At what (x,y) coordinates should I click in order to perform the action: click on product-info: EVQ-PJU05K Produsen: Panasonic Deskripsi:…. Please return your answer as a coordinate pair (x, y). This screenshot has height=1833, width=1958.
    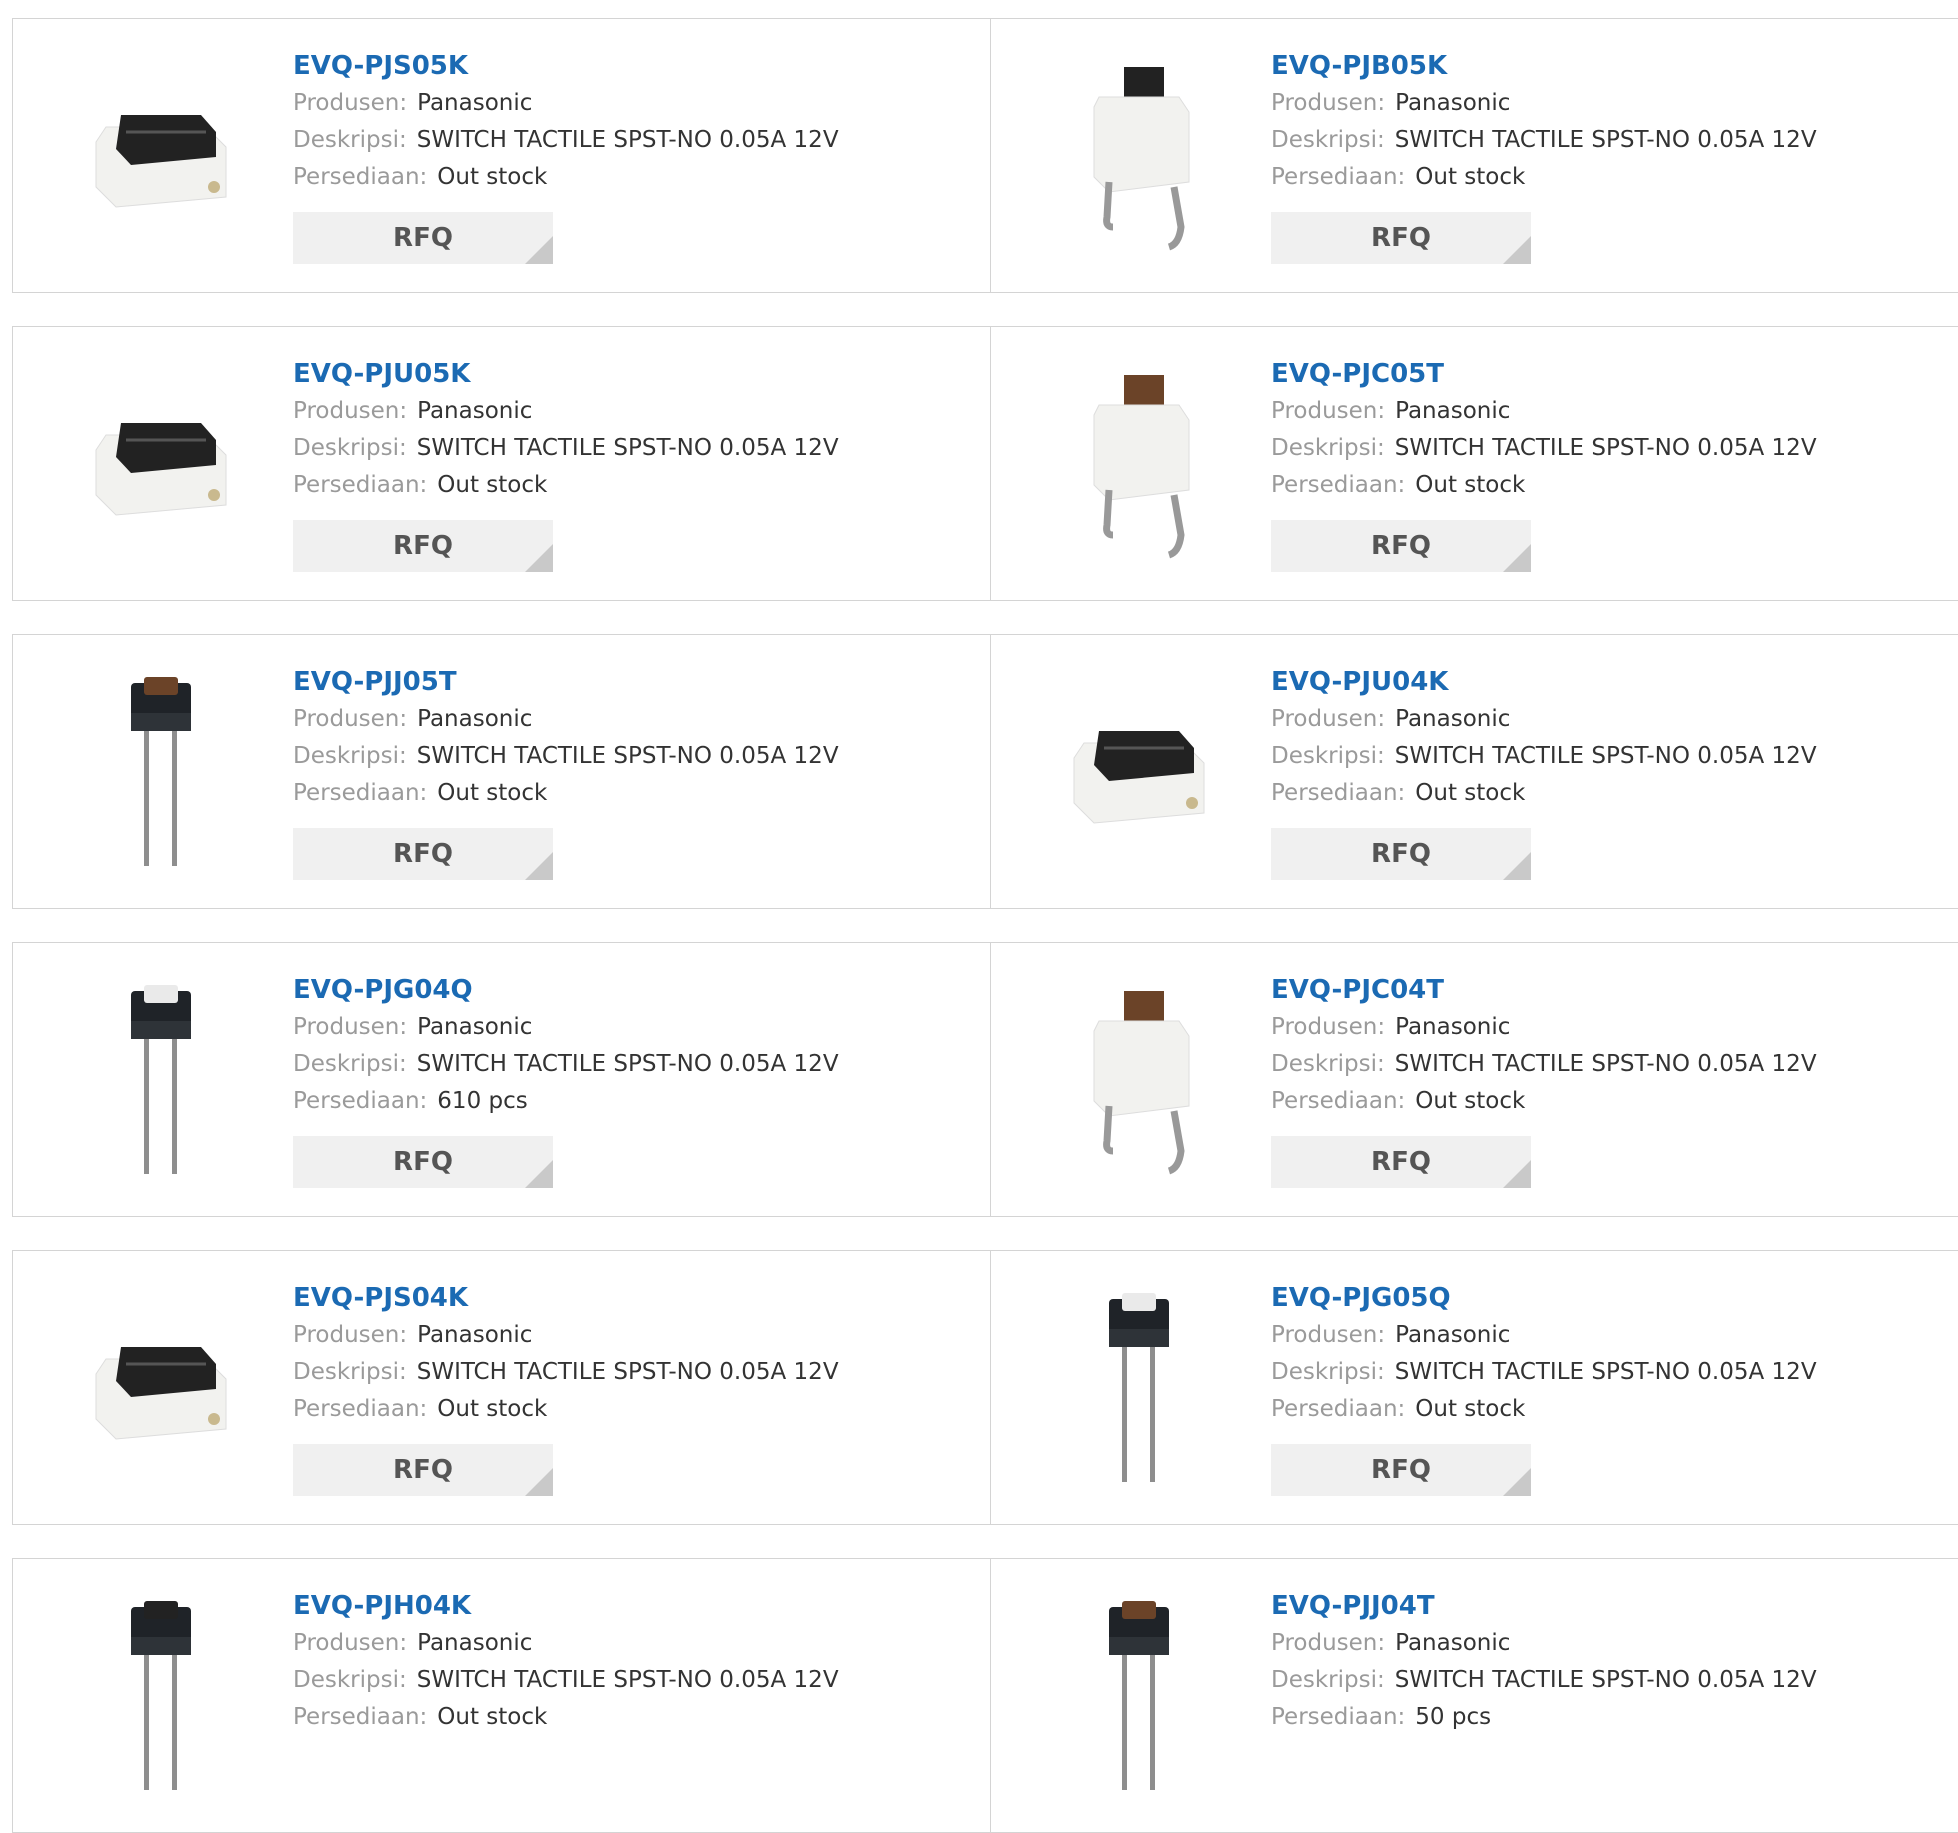
    Looking at the image, I should click on (566, 463).